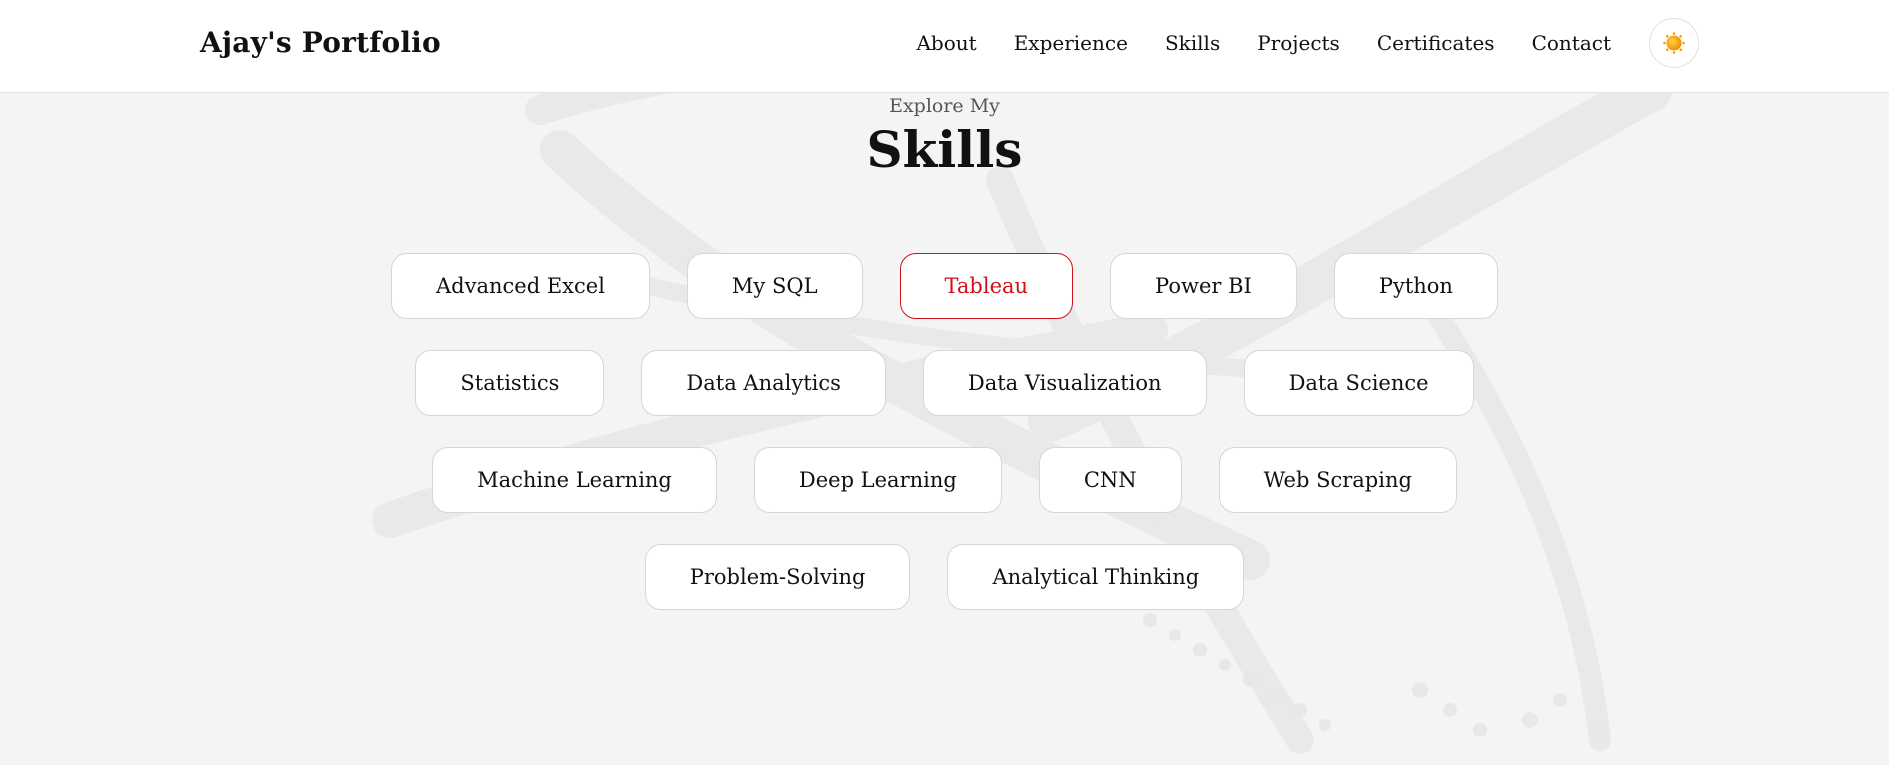  What do you see at coordinates (1298, 43) in the screenshot?
I see `nav-projects: Projects` at bounding box center [1298, 43].